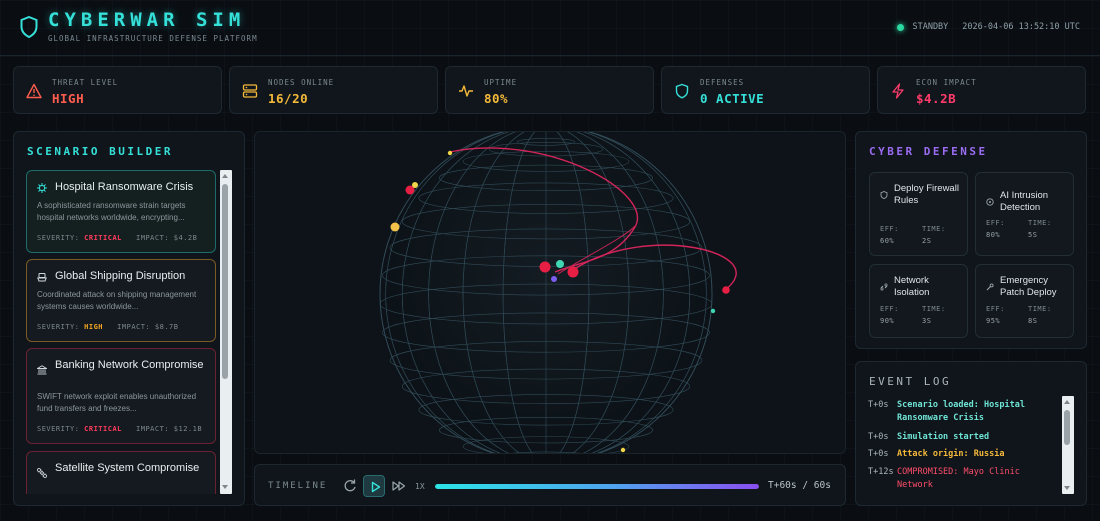  Describe the element at coordinates (918, 214) in the screenshot. I see `defense-card-firewall: Deploy Firewall Rules EFF: TIME: 60% 2S` at that location.